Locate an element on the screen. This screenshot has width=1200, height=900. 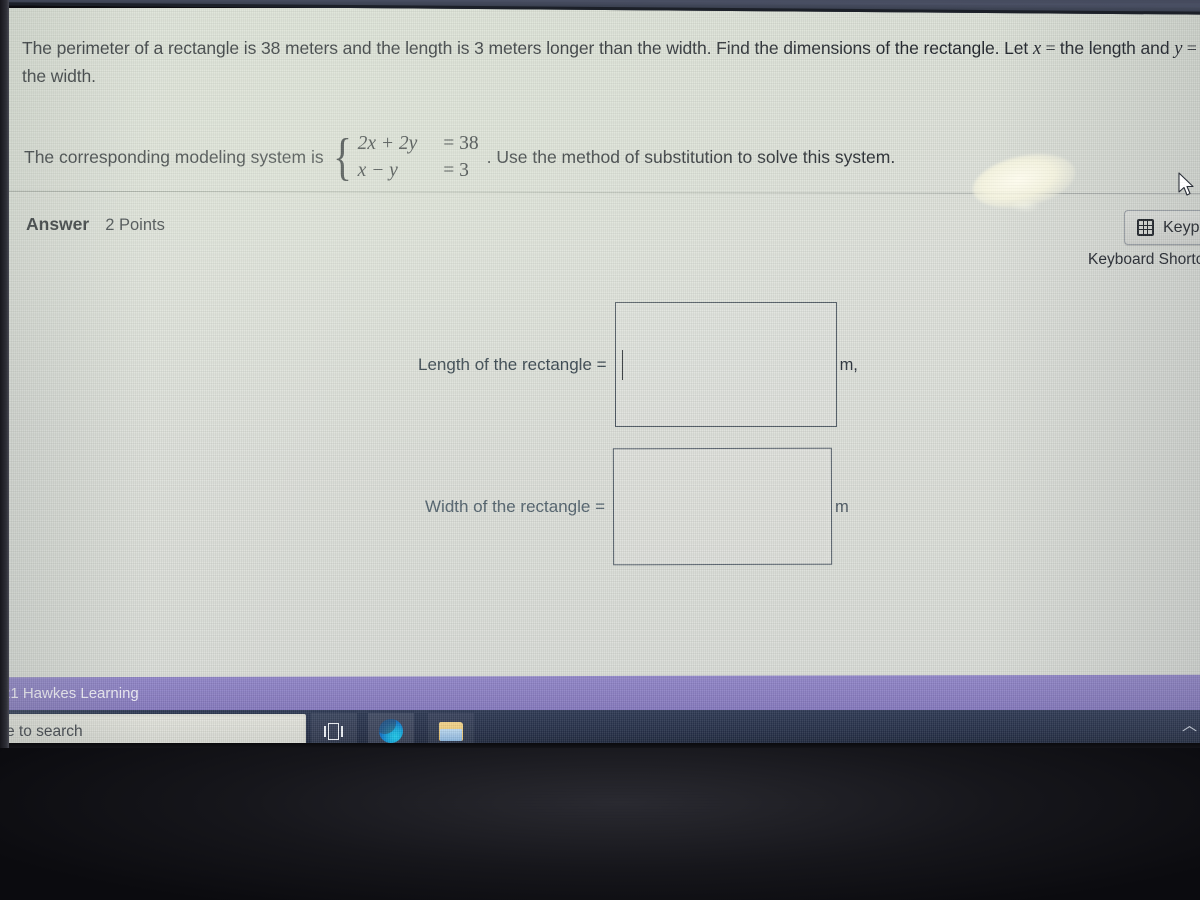
search-placeholder: e to search is located at coordinates (44, 731).